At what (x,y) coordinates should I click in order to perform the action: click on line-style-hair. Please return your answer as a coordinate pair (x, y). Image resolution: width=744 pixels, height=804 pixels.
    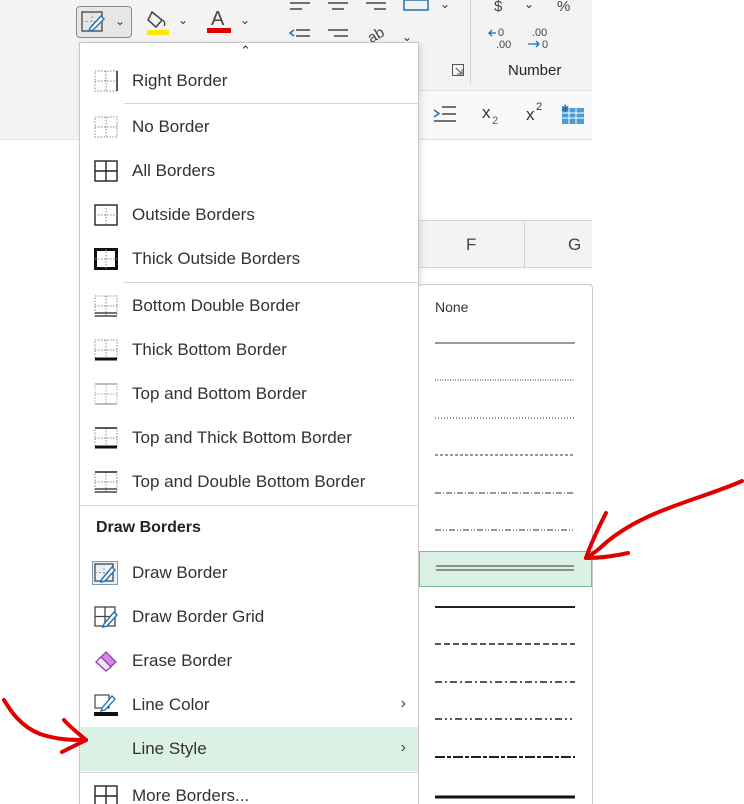
    Looking at the image, I should click on (505, 343).